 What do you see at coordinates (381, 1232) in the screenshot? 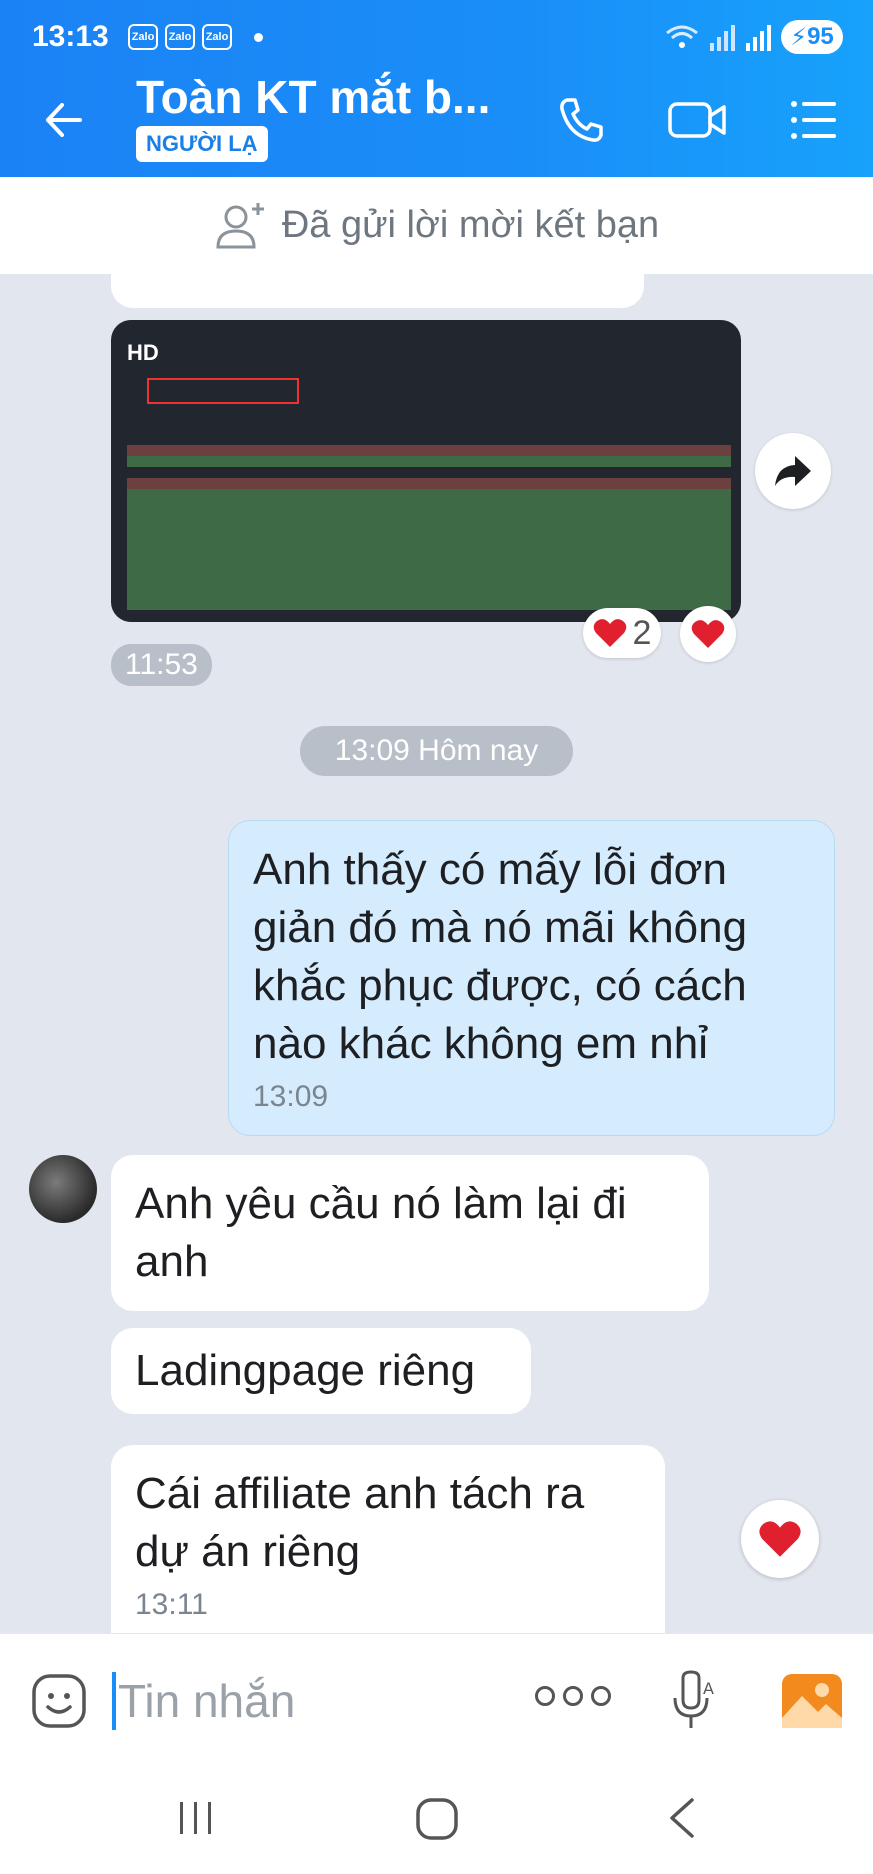
I see `message-text: Anh yêu cầu nó làm lại đi anh` at bounding box center [381, 1232].